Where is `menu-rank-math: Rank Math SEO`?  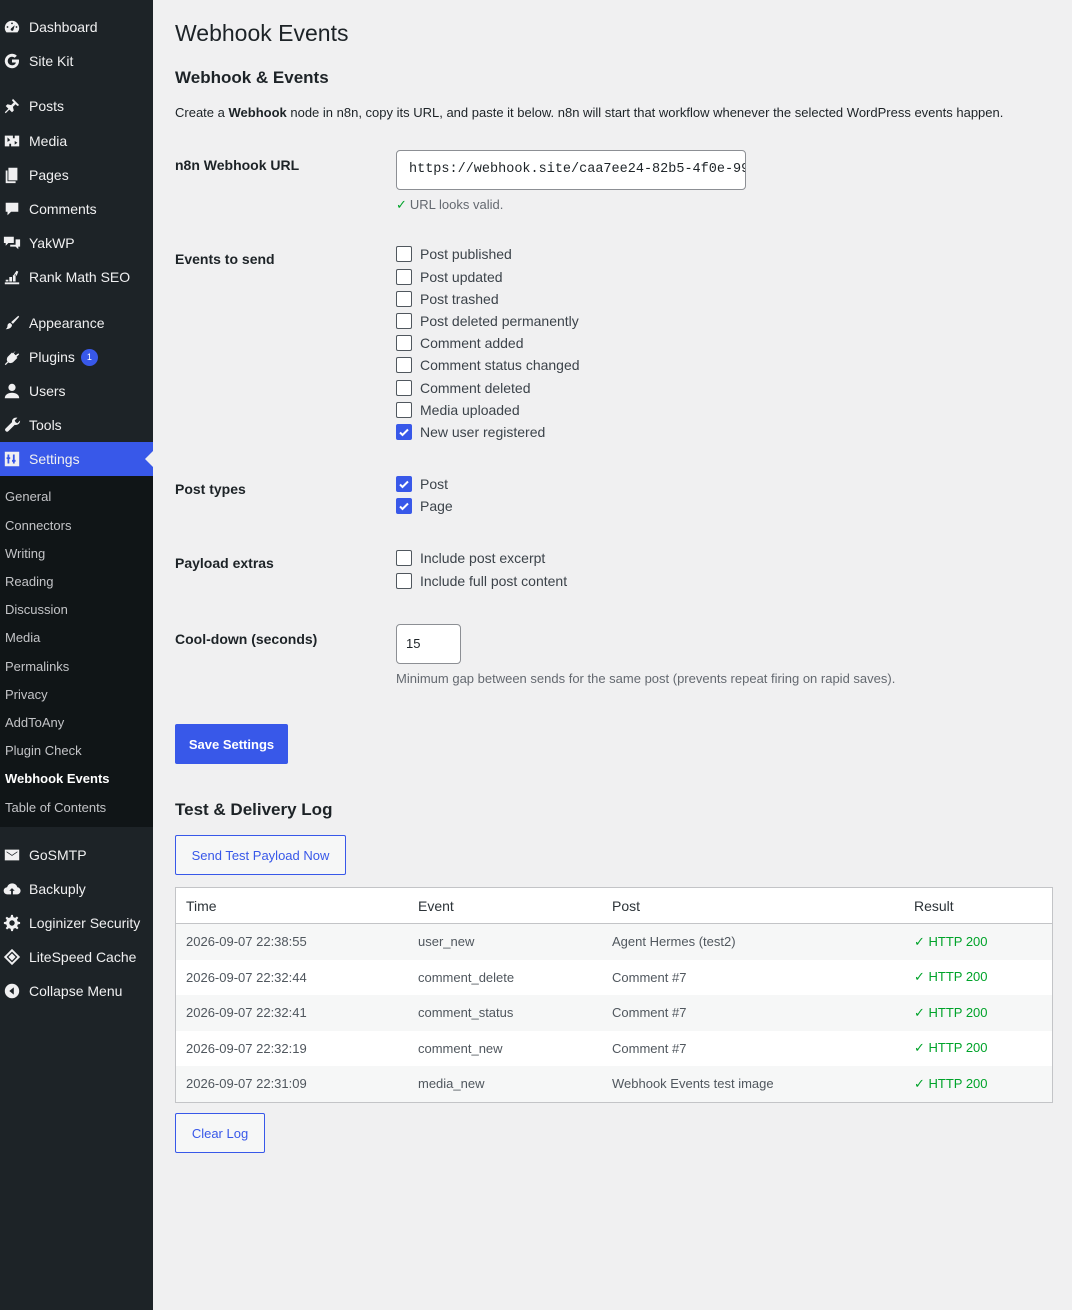 menu-rank-math: Rank Math SEO is located at coordinates (76, 277).